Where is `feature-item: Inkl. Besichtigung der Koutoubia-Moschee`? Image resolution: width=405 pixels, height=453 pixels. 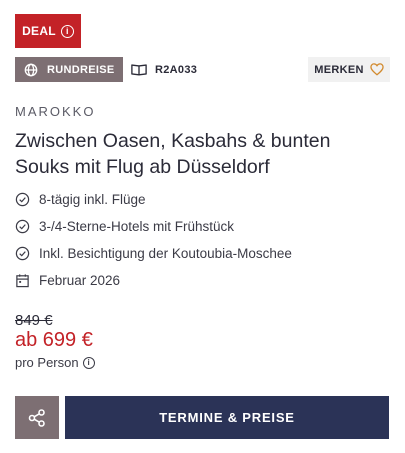 feature-item: Inkl. Besichtigung der Koutoubia-Moschee is located at coordinates (153, 253).